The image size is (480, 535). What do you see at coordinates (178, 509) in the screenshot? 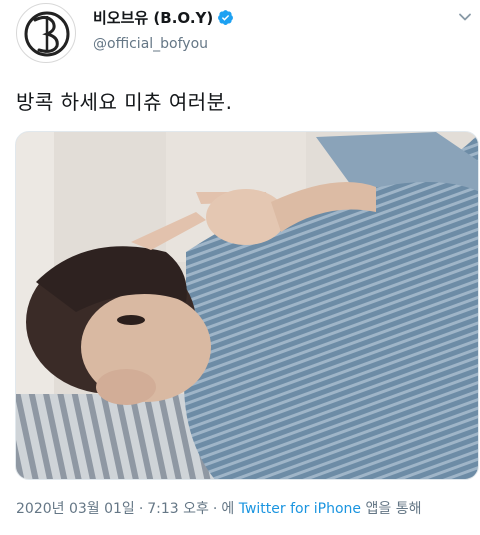
I see `tweet-time: 7:13 오후` at bounding box center [178, 509].